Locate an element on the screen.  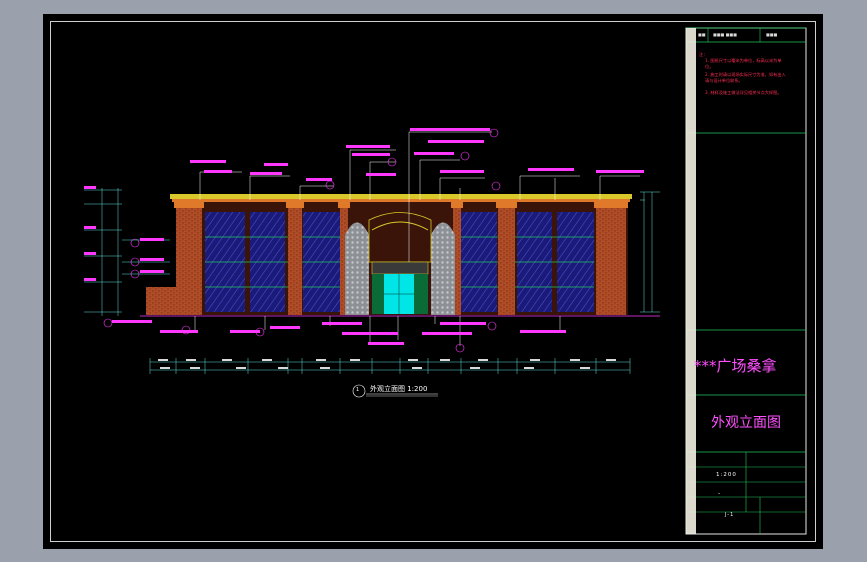
annex-wall is located at coordinates (161, 301).